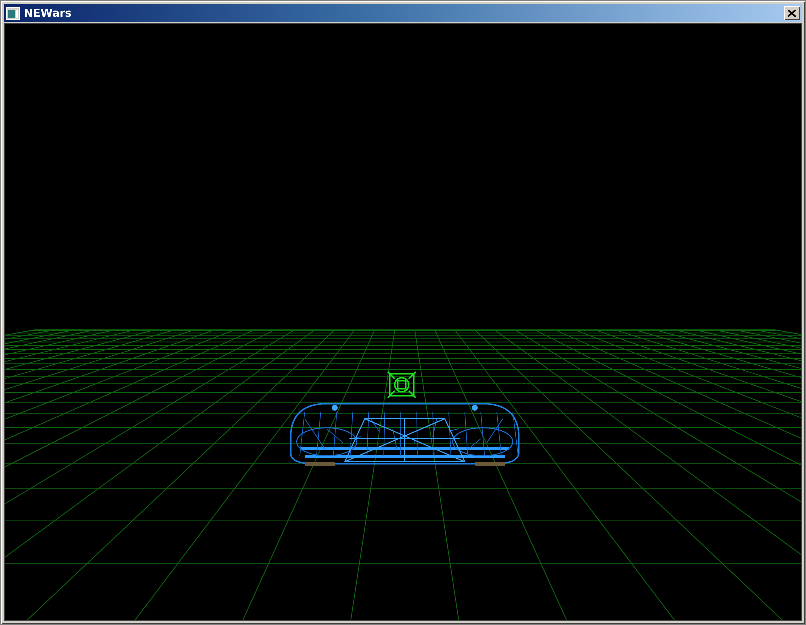  I want to click on close-button, so click(792, 13).